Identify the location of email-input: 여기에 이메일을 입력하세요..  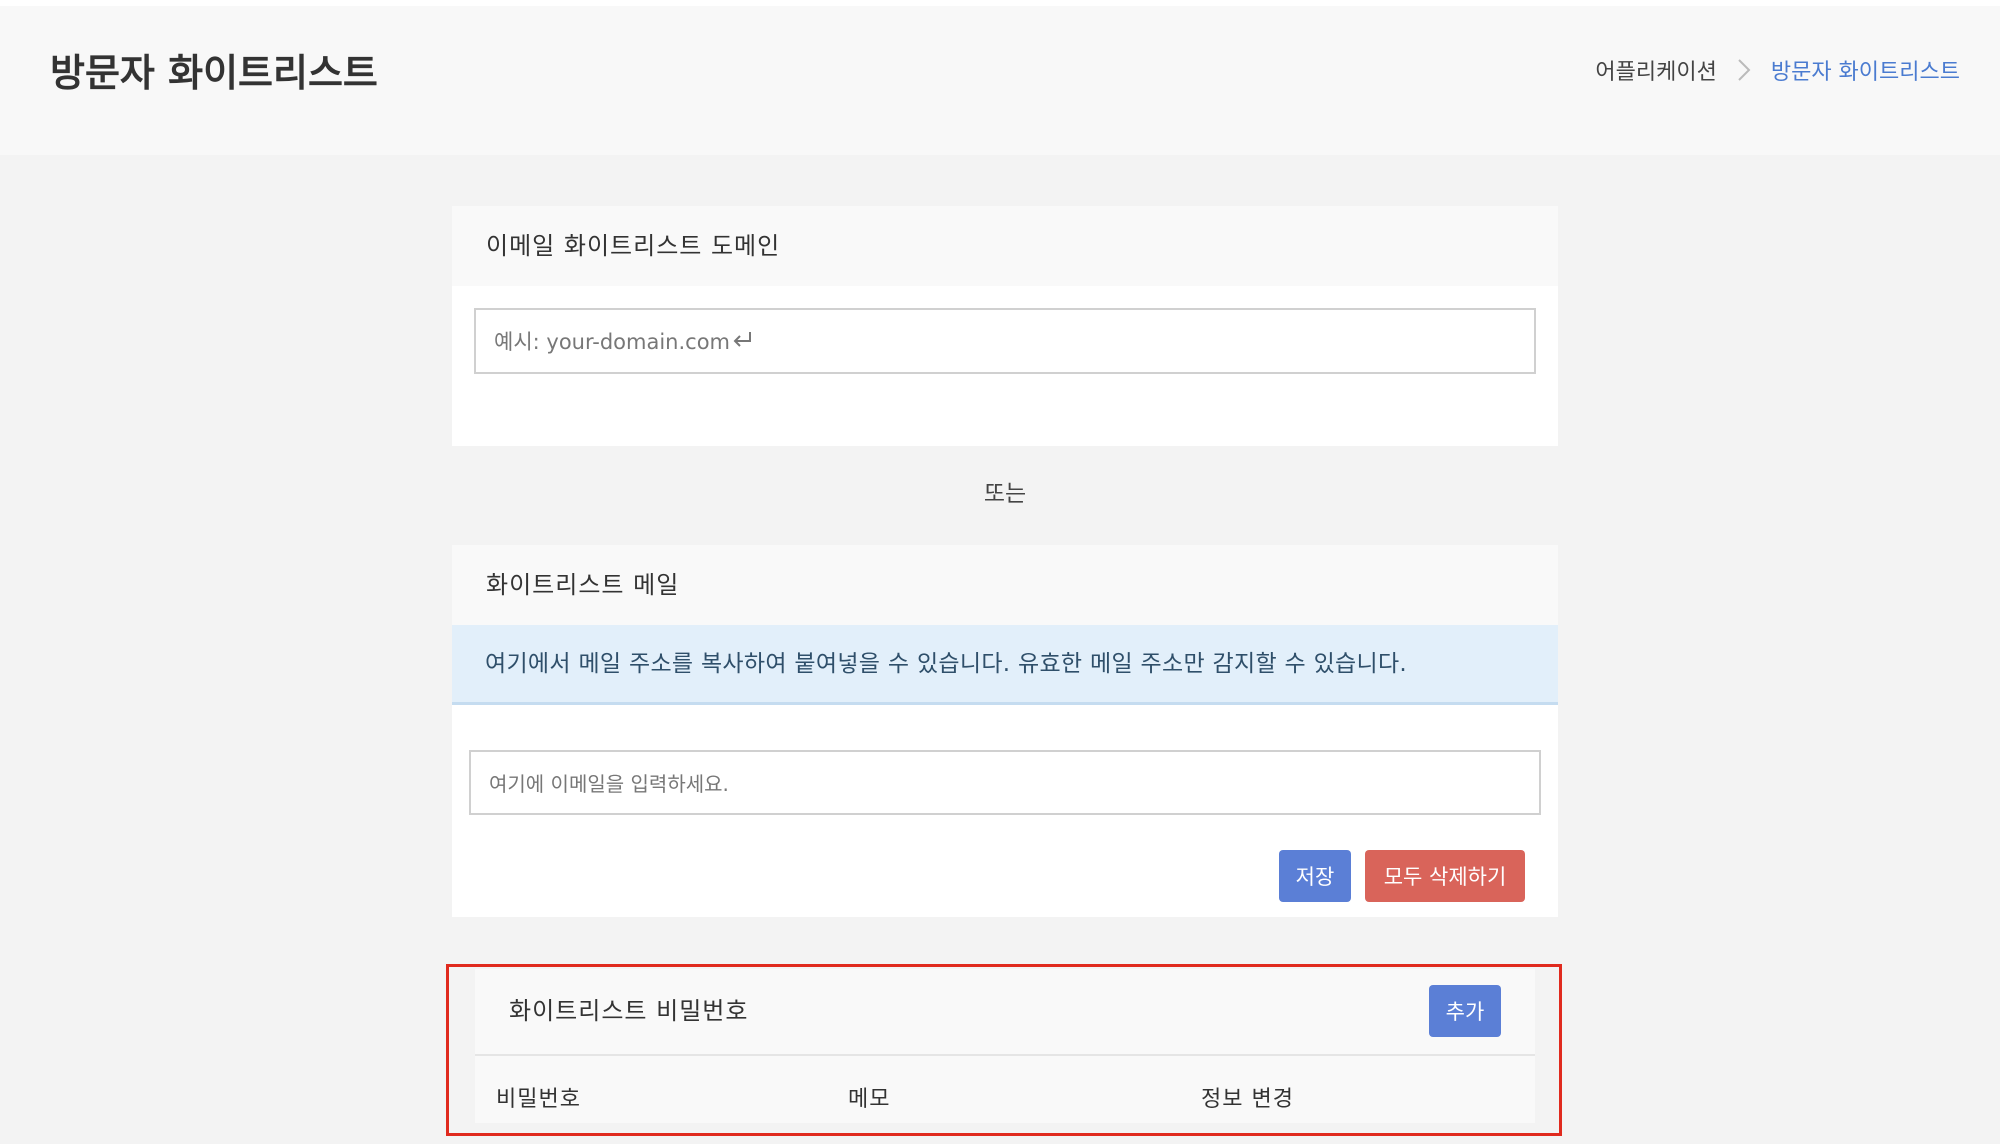
(1005, 782).